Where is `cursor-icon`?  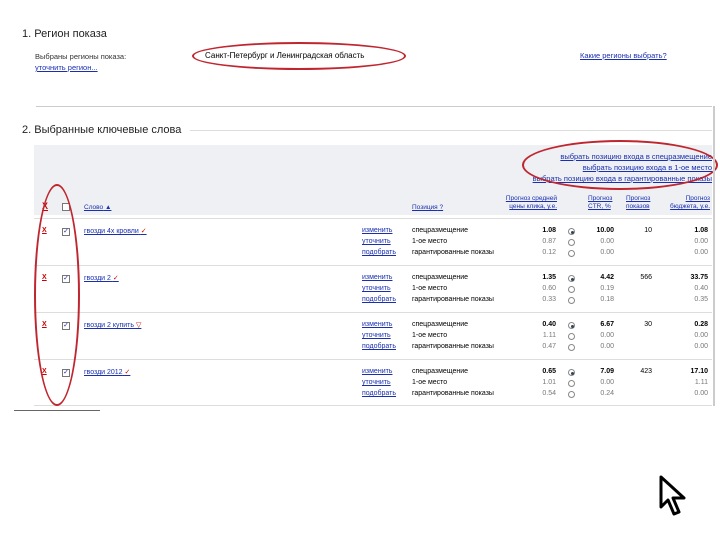 cursor-icon is located at coordinates (672, 495).